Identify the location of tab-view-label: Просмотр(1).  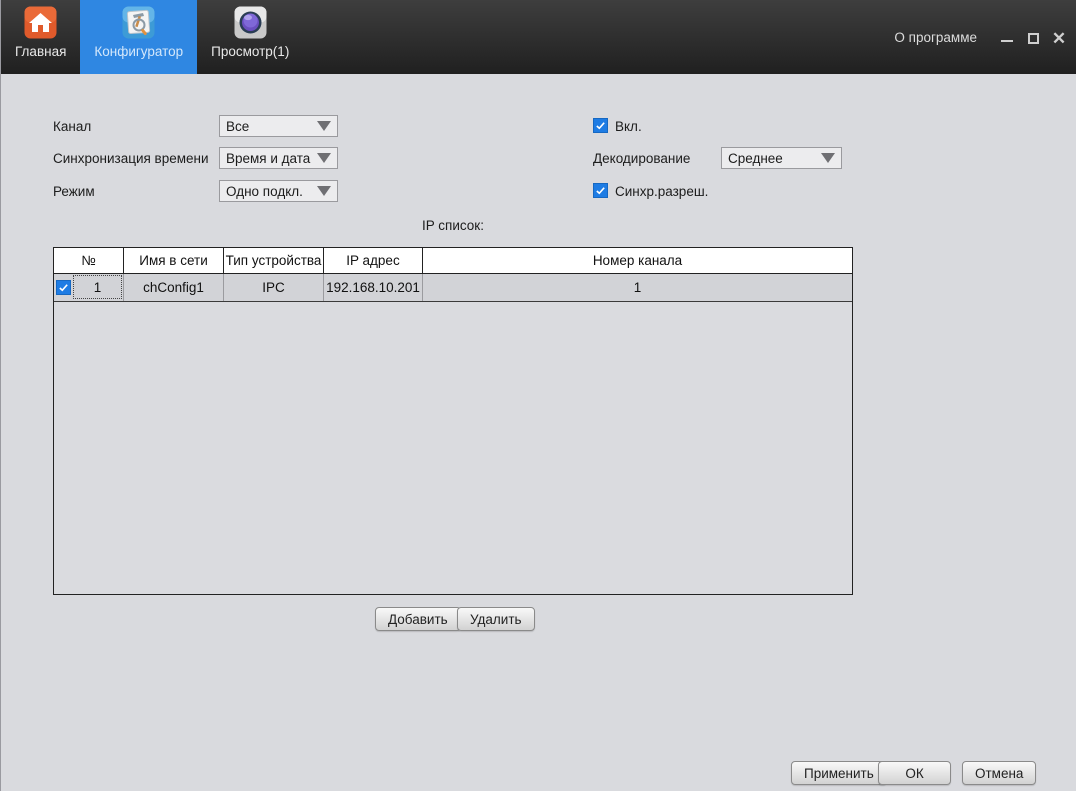
(250, 51).